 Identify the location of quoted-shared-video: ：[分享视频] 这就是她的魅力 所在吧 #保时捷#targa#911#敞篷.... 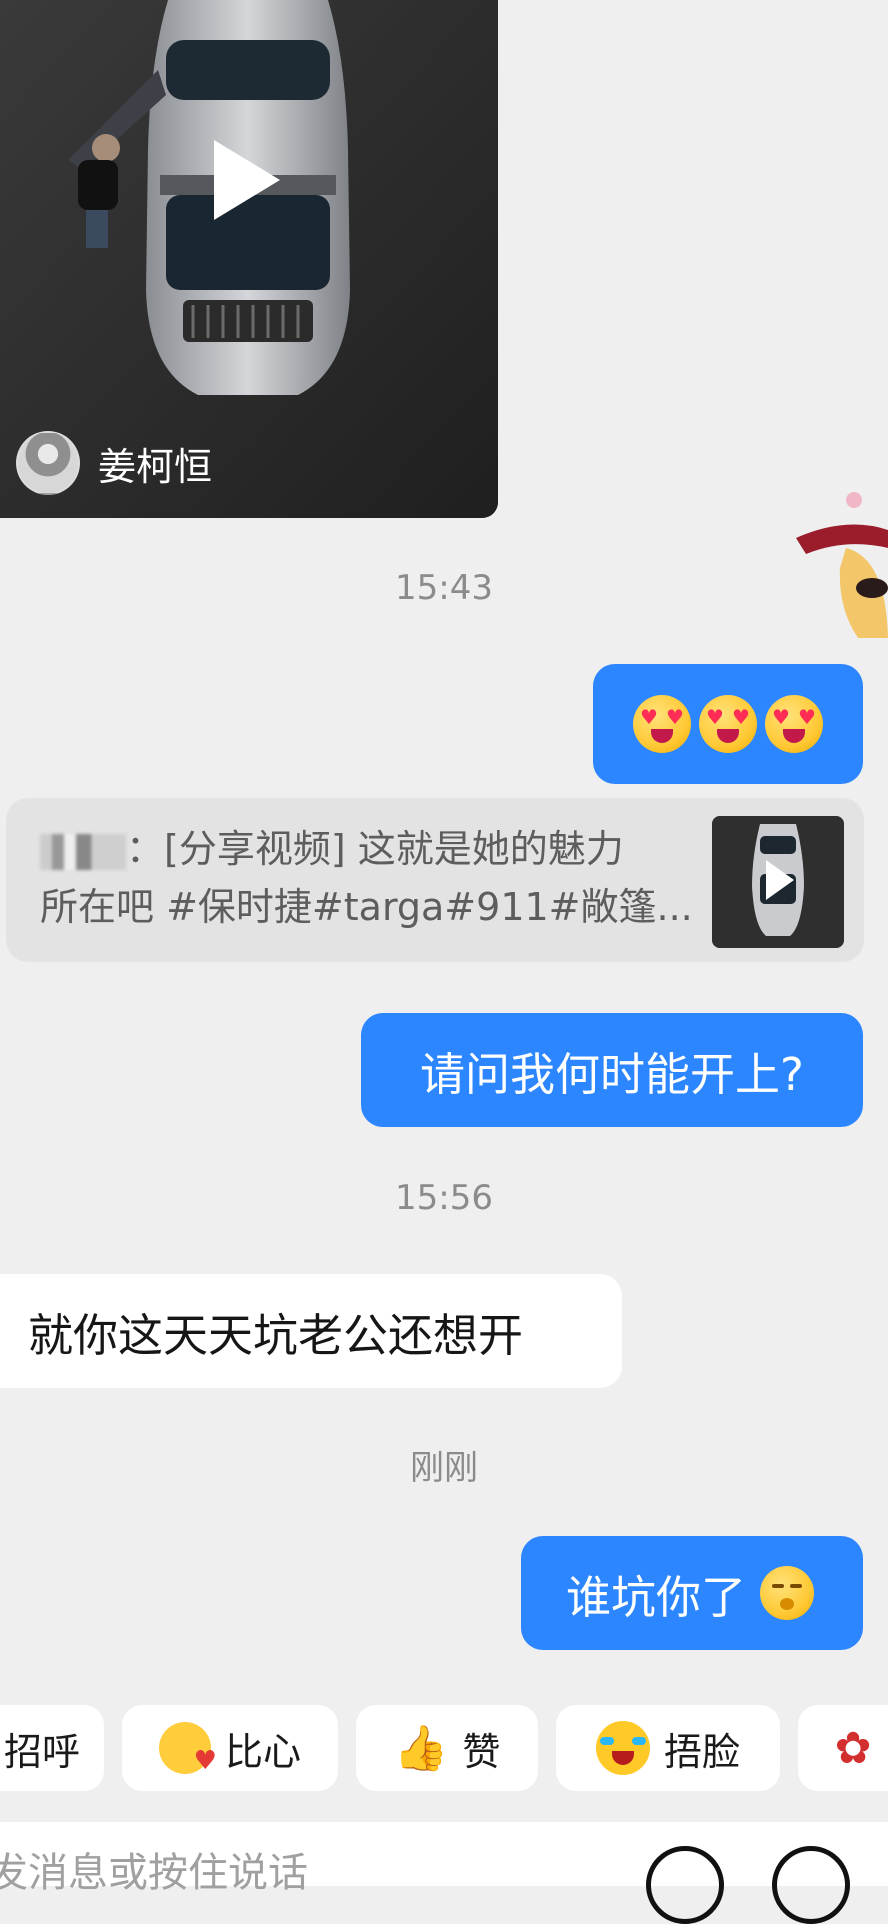
(435, 880).